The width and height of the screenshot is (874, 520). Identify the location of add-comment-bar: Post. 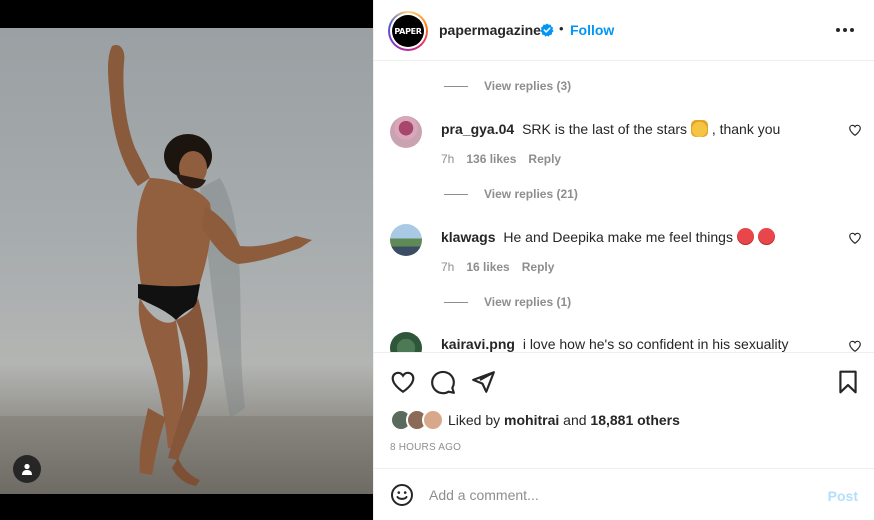
(624, 494).